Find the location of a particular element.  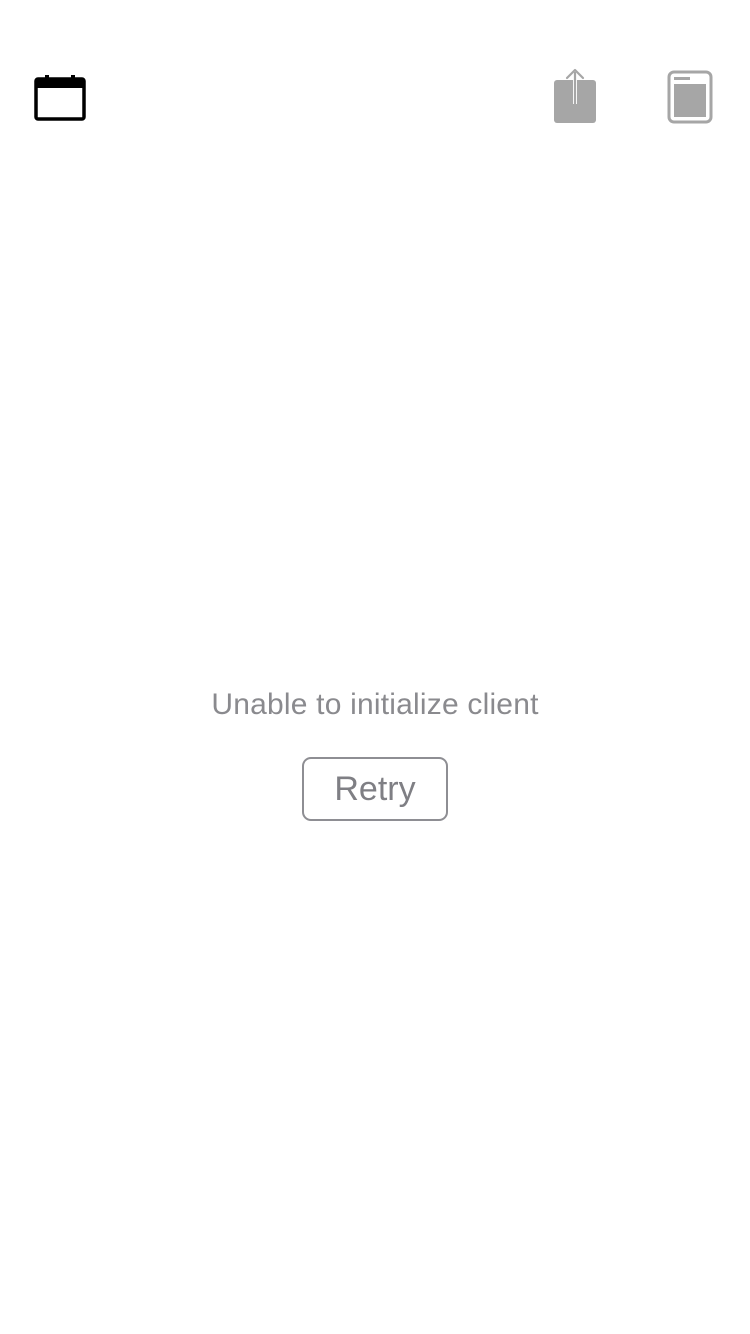

share-icon is located at coordinates (575, 95).